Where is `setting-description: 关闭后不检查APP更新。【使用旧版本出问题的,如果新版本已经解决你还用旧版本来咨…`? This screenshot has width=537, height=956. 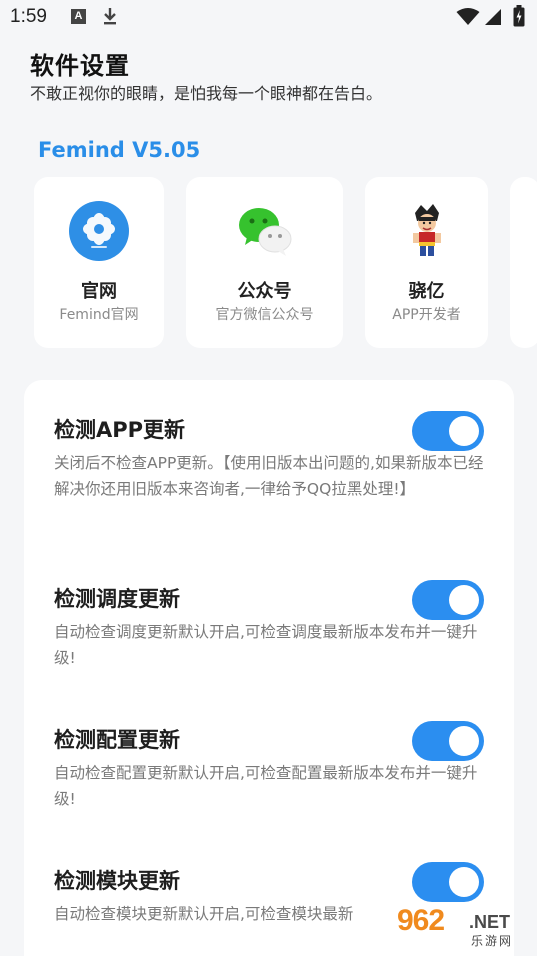
setting-description: 关闭后不检查APP更新。【使用旧版本出问题的,如果新版本已经解决你还用旧版本来咨… is located at coordinates (269, 476).